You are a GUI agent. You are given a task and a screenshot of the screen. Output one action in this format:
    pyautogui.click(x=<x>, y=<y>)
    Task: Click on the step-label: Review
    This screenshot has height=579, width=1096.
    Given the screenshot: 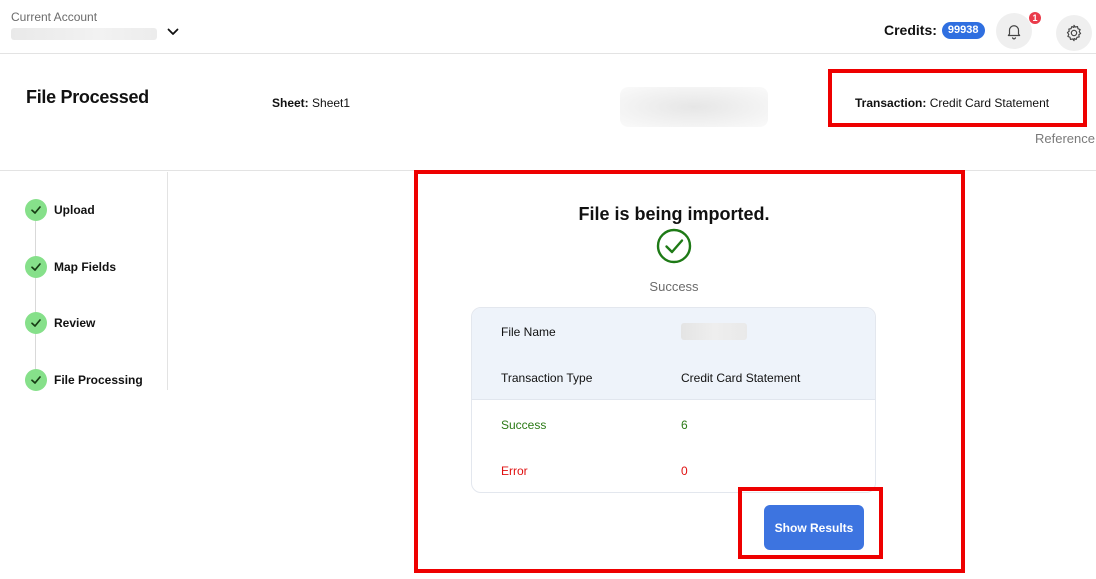 What is the action you would take?
    pyautogui.click(x=75, y=323)
    